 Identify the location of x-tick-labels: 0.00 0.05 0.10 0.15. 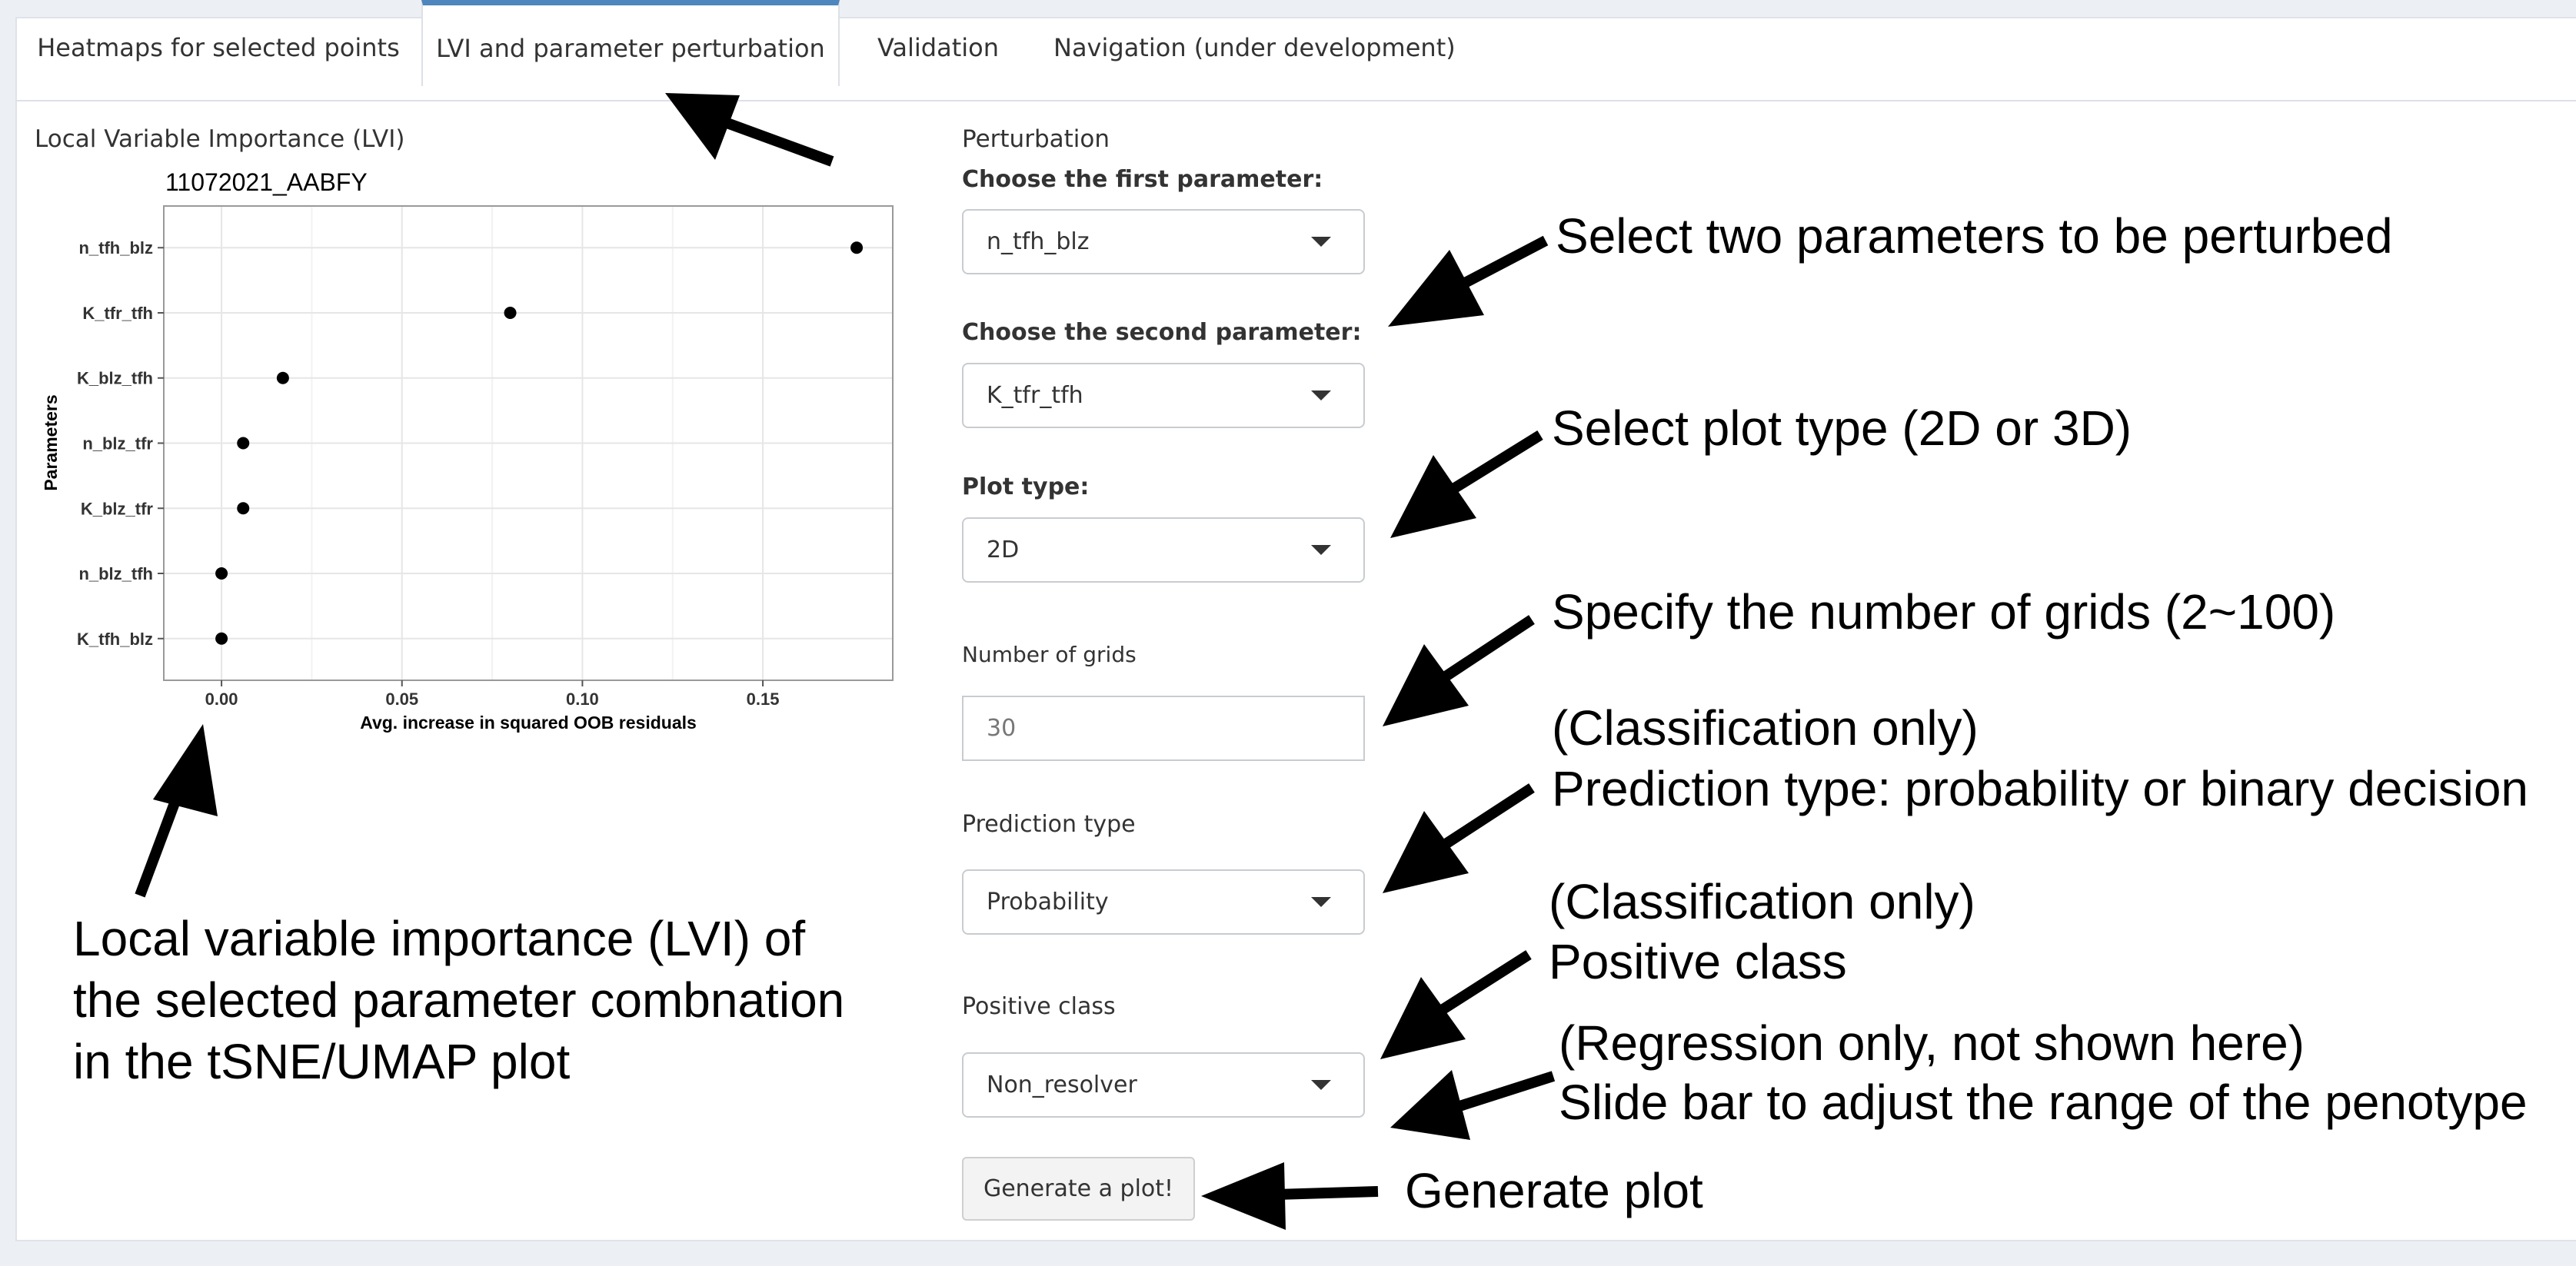
(492, 694).